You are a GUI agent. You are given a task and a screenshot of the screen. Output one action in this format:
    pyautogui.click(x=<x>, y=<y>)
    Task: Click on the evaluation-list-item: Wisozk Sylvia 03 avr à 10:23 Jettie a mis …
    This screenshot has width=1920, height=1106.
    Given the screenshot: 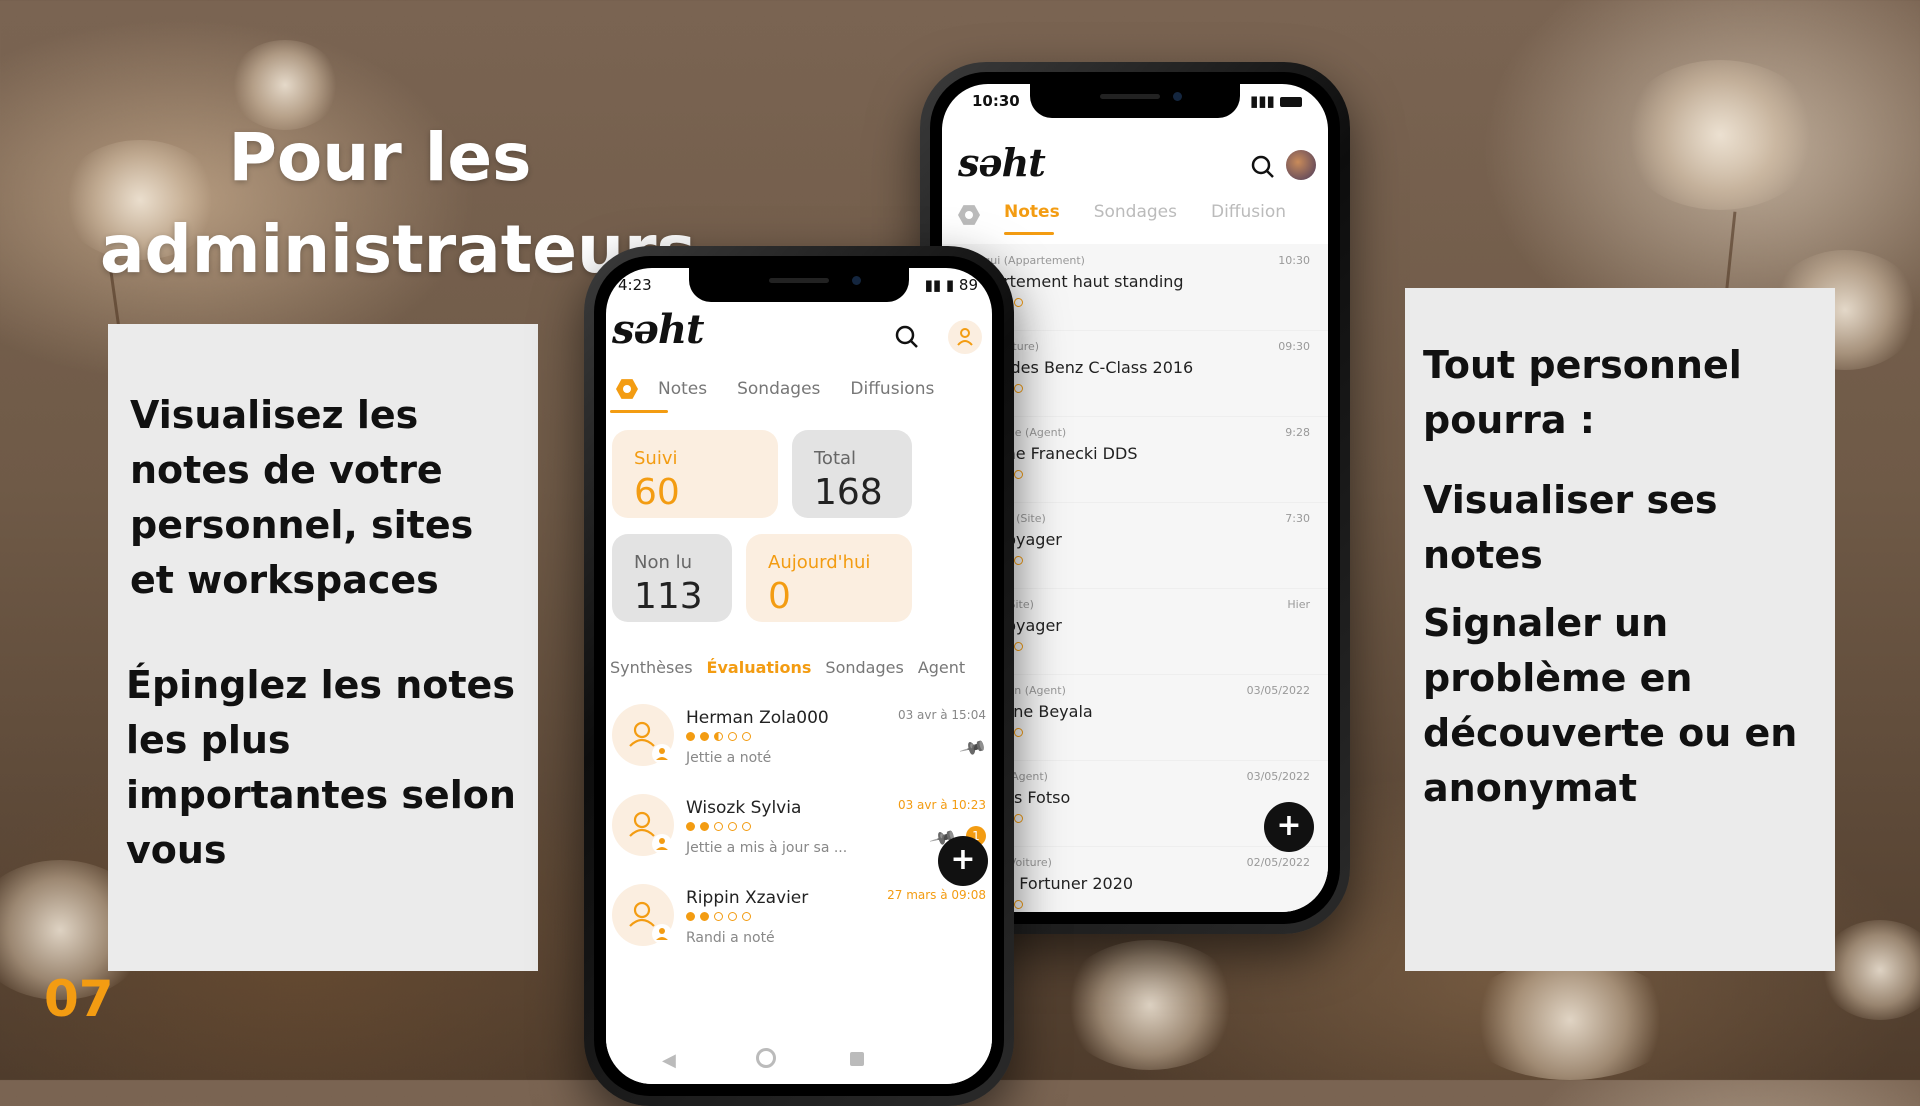 What is the action you would take?
    pyautogui.click(x=799, y=828)
    